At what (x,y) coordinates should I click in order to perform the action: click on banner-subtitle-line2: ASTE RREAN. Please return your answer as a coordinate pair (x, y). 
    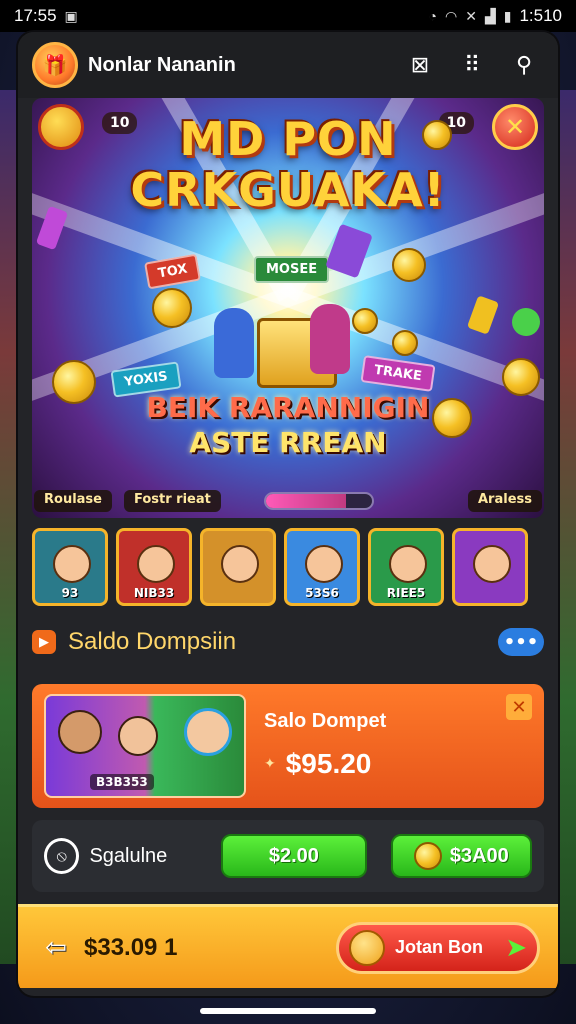
    Looking at the image, I should click on (288, 442).